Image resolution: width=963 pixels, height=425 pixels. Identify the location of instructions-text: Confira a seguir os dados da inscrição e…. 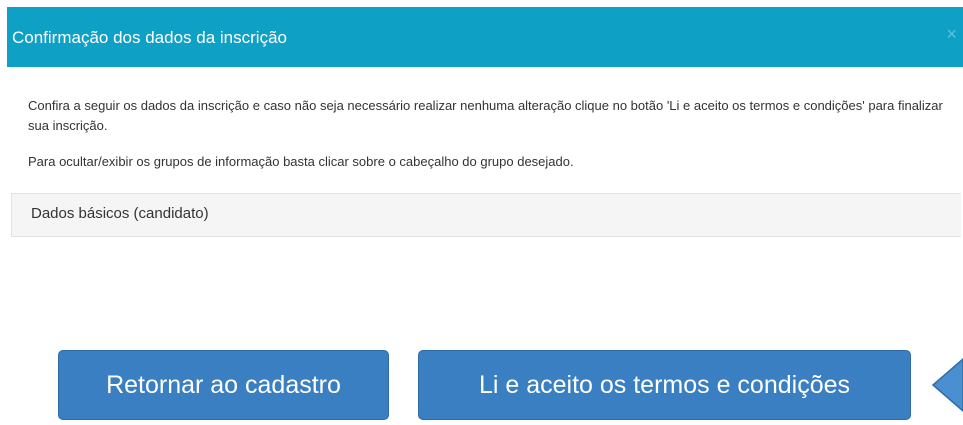
(485, 115).